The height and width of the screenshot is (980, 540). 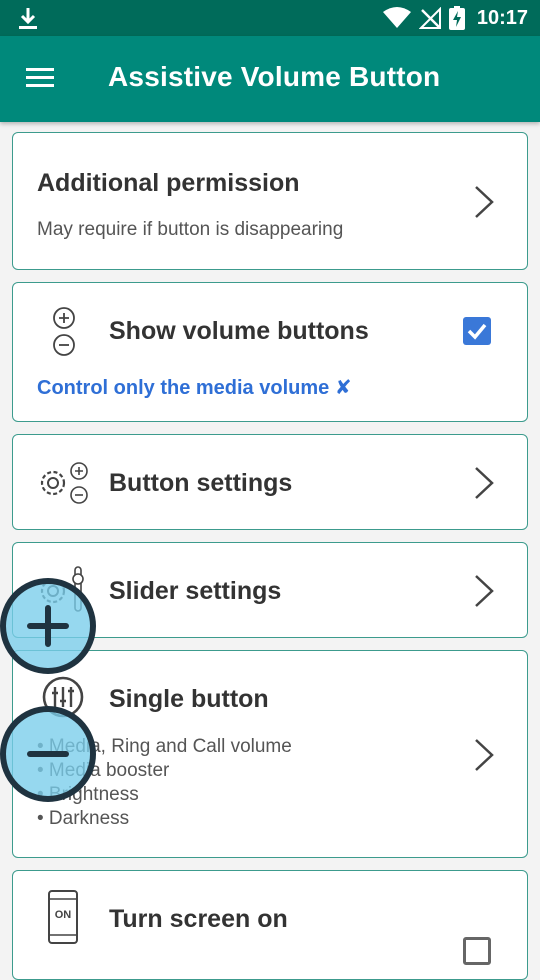 I want to click on app-bar: Assistive Volume Button, so click(x=270, y=79).